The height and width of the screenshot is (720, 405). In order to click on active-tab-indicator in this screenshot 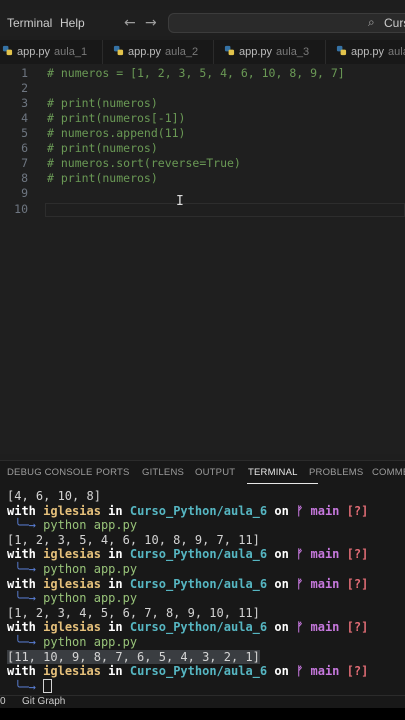, I will do `click(282, 483)`.